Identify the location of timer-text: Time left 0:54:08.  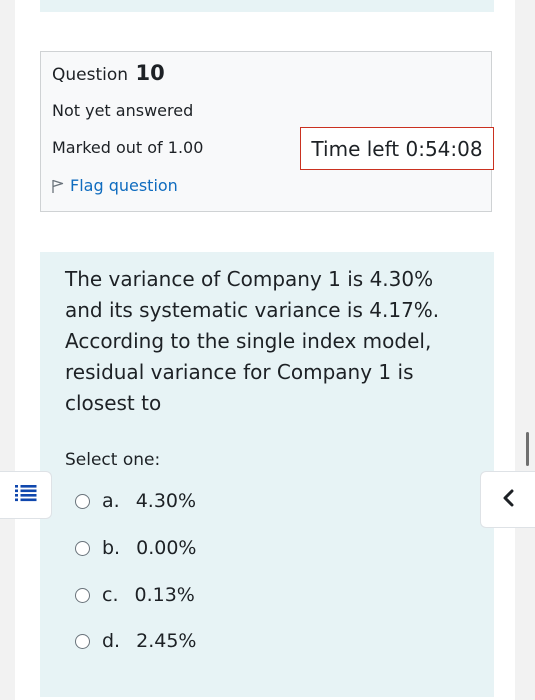
(397, 148).